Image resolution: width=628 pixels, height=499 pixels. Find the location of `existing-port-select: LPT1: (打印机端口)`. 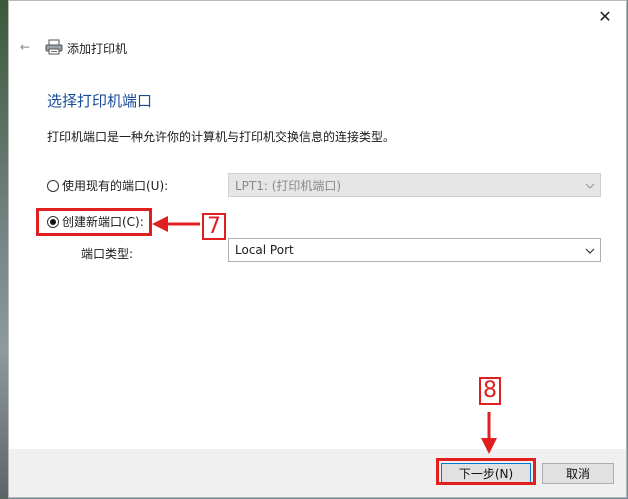

existing-port-select: LPT1: (打印机端口) is located at coordinates (414, 185).